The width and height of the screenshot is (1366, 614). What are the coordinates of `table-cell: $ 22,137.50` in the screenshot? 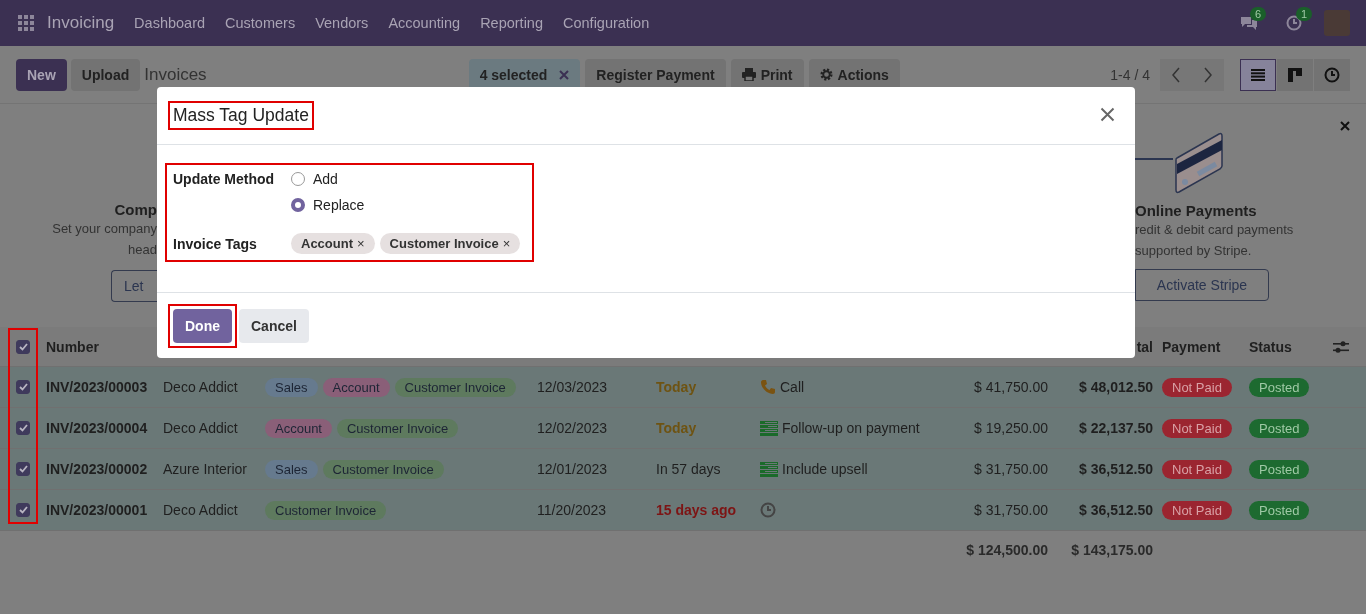 It's located at (1116, 428).